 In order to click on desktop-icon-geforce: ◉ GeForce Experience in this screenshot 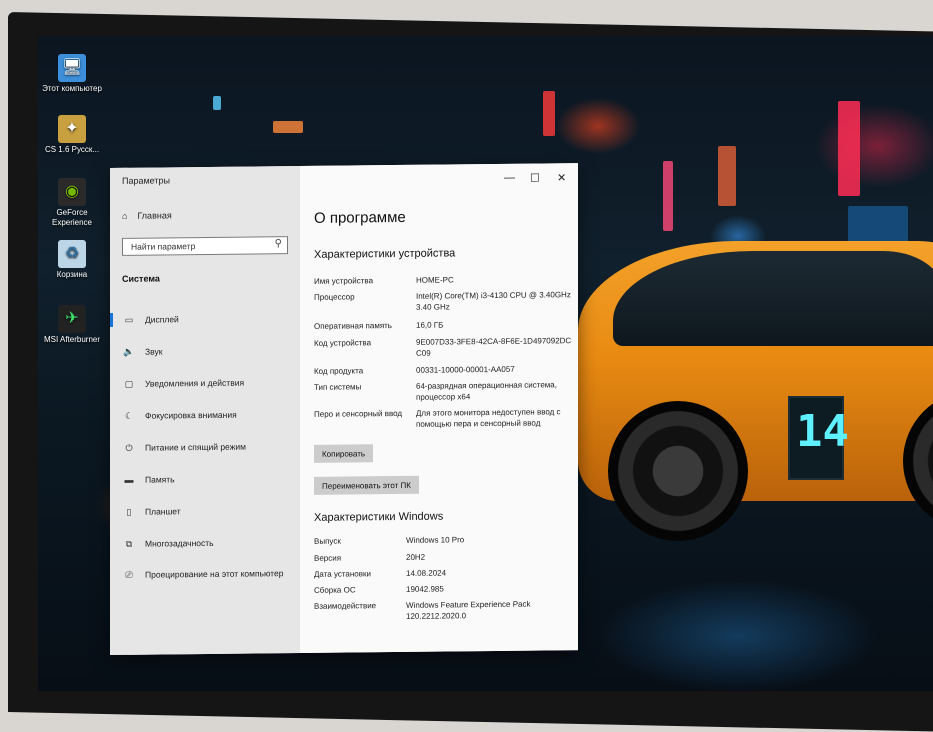, I will do `click(72, 203)`.